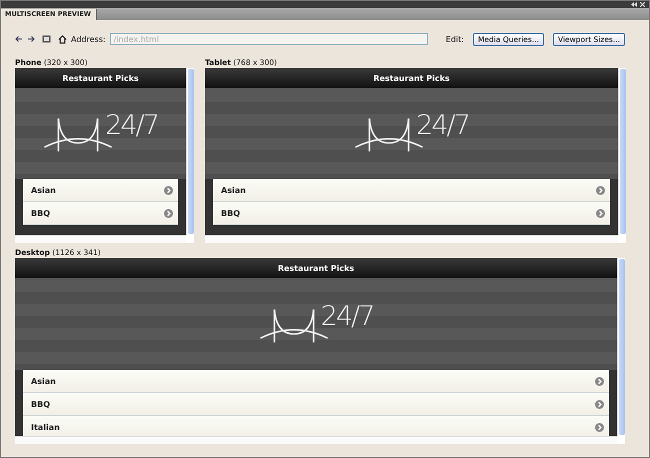  What do you see at coordinates (46, 39) in the screenshot?
I see `refresh-icon` at bounding box center [46, 39].